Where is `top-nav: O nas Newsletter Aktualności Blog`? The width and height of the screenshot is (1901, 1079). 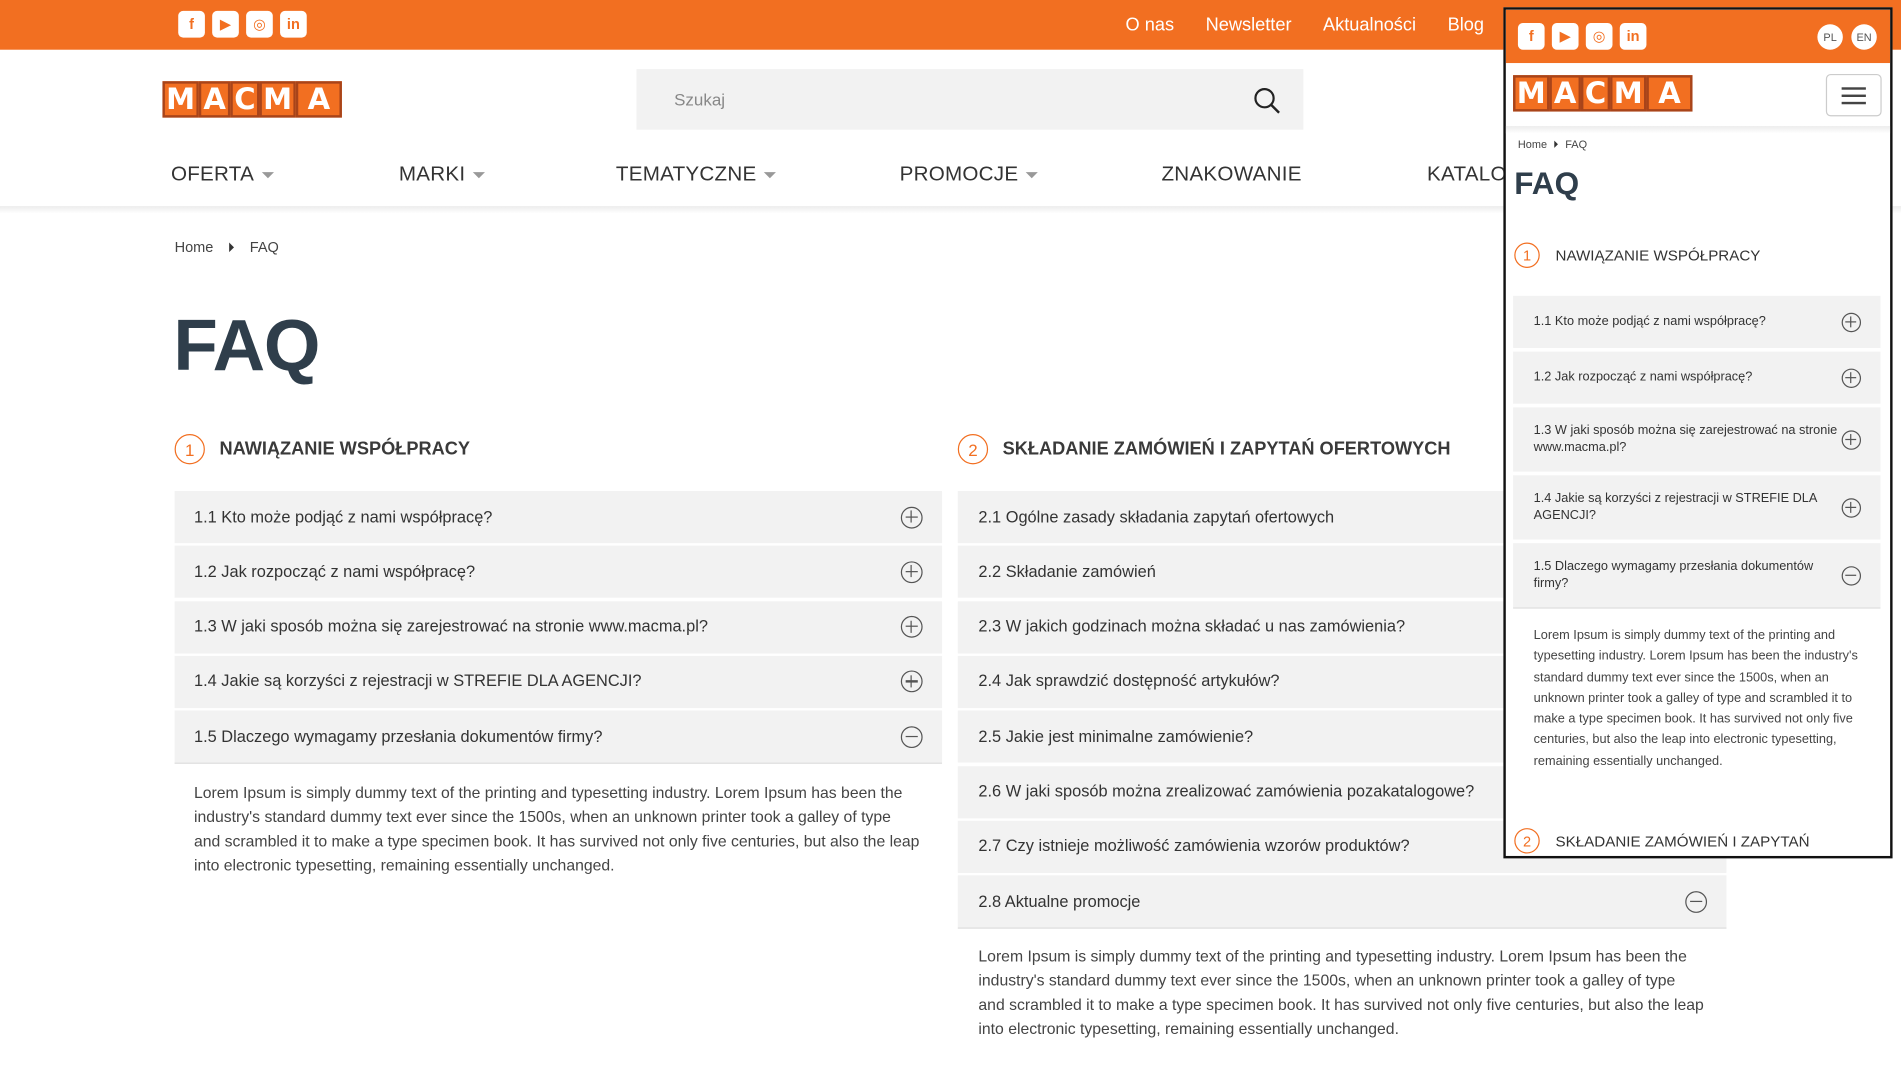 top-nav: O nas Newsletter Aktualności Blog is located at coordinates (1305, 25).